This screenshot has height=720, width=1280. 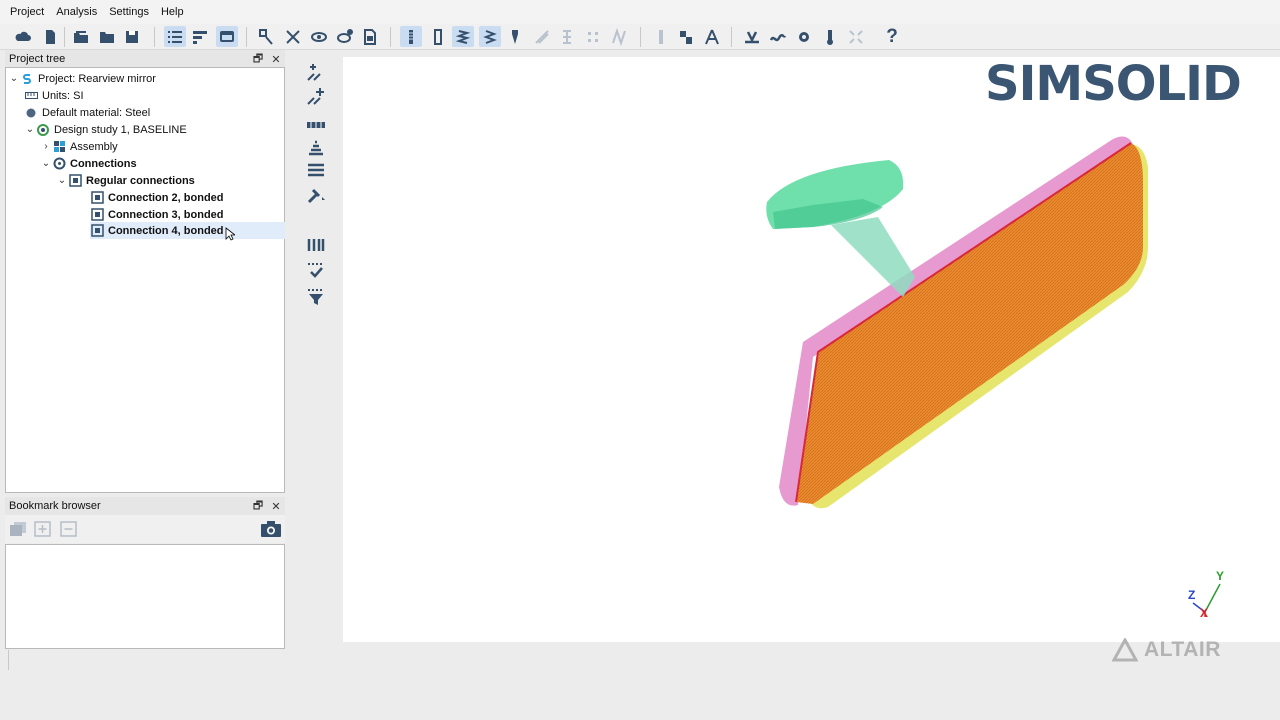 I want to click on stress-icon, so click(x=661, y=36).